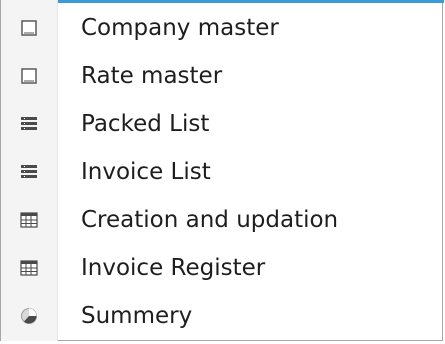 This screenshot has height=344, width=445. Describe the element at coordinates (145, 124) in the screenshot. I see `menu-item-label: Packed List` at that location.